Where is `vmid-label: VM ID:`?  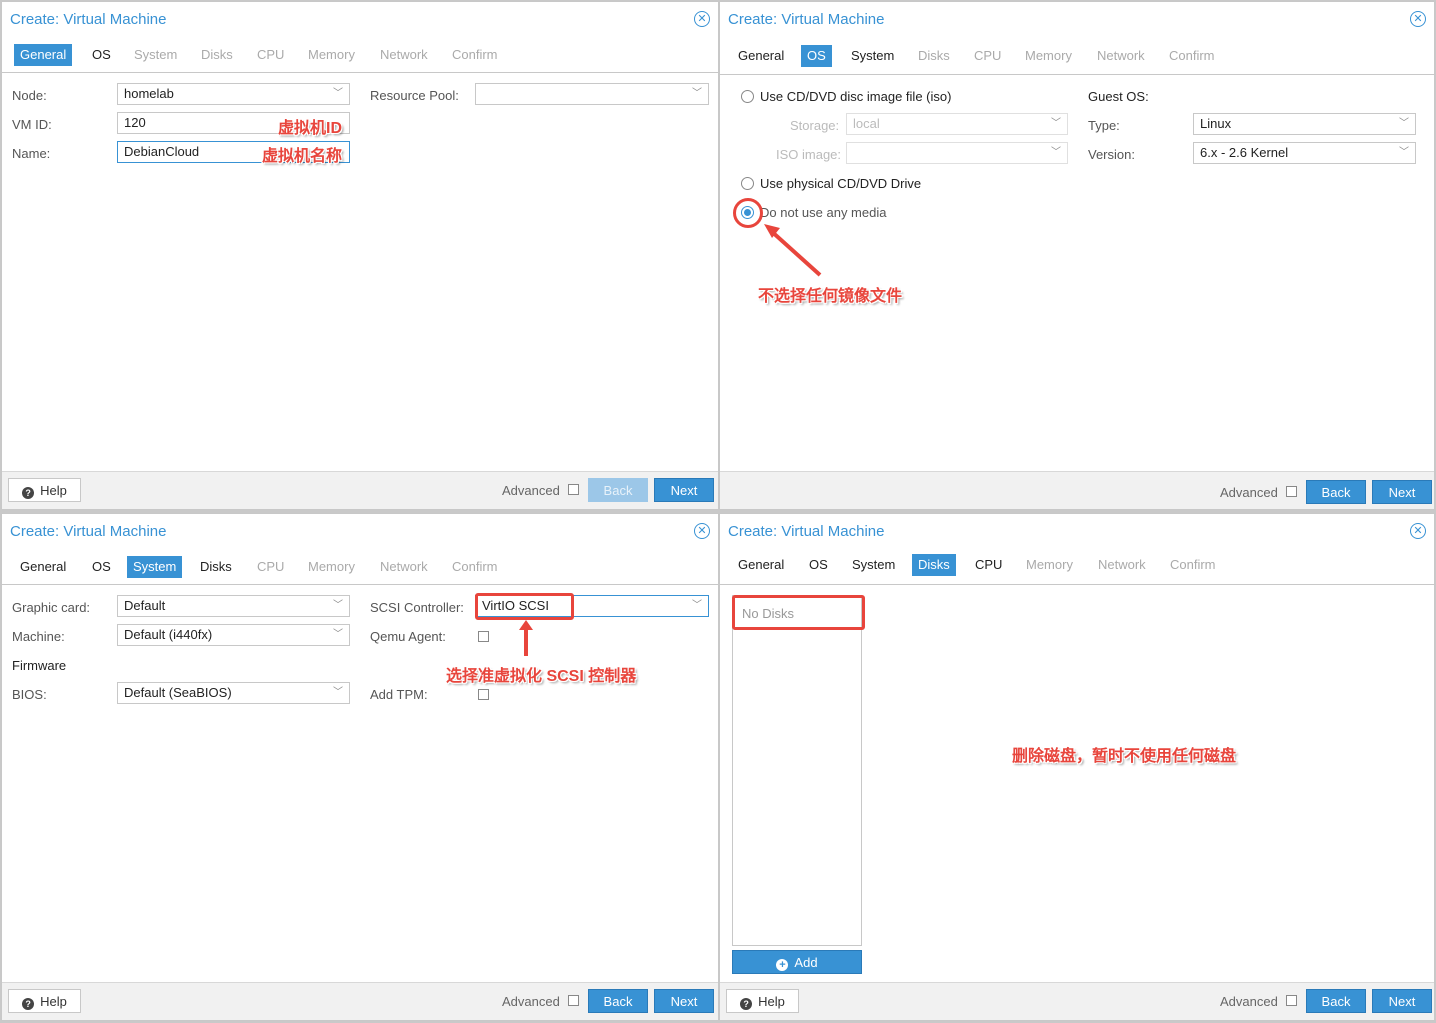
vmid-label: VM ID: is located at coordinates (32, 124).